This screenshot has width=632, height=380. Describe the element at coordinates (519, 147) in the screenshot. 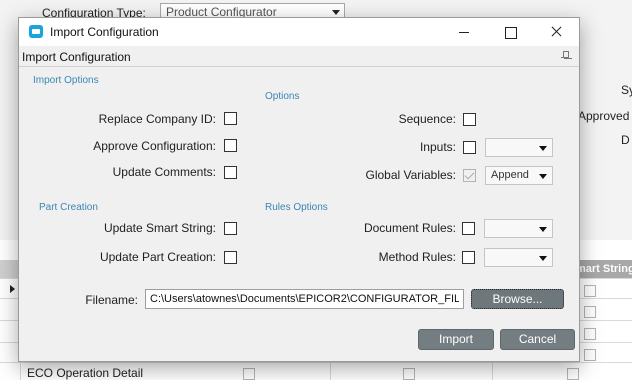

I see `inputs-dropdown` at that location.